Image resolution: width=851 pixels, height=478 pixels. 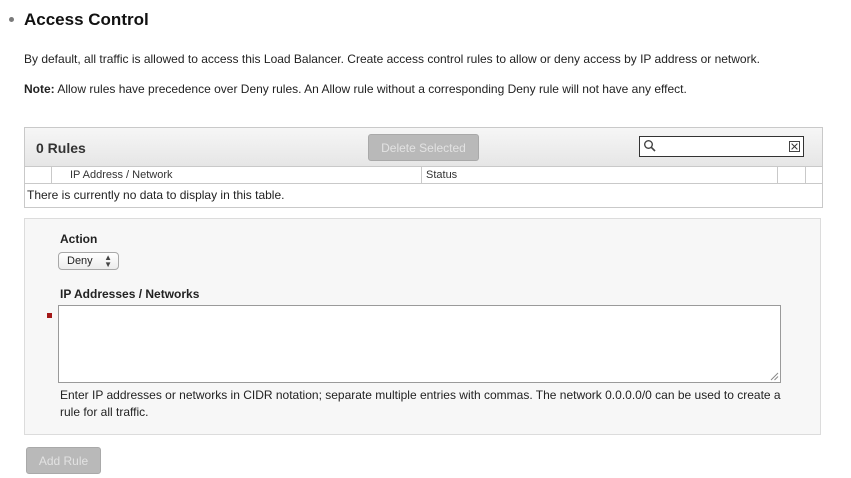 I want to click on delete-selected-button: Delete Selected, so click(x=423, y=147).